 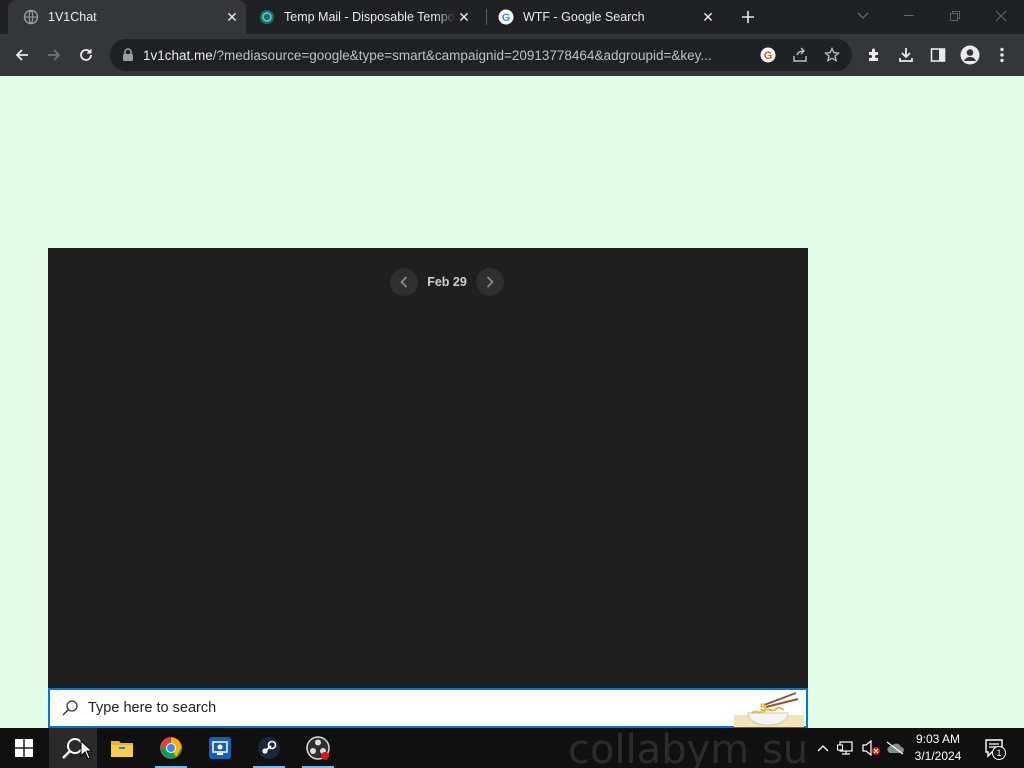 What do you see at coordinates (938, 55) in the screenshot?
I see `side-panel-icon` at bounding box center [938, 55].